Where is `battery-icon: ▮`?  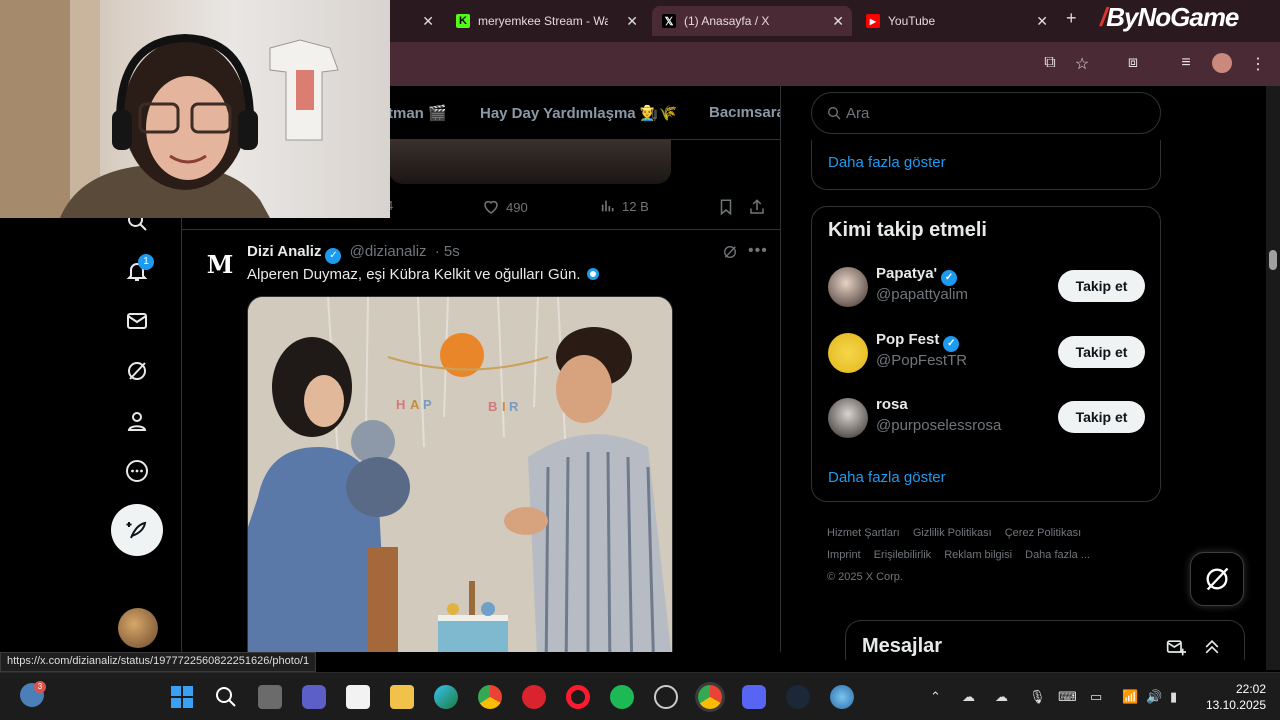
battery-icon: ▮ is located at coordinates (1173, 697).